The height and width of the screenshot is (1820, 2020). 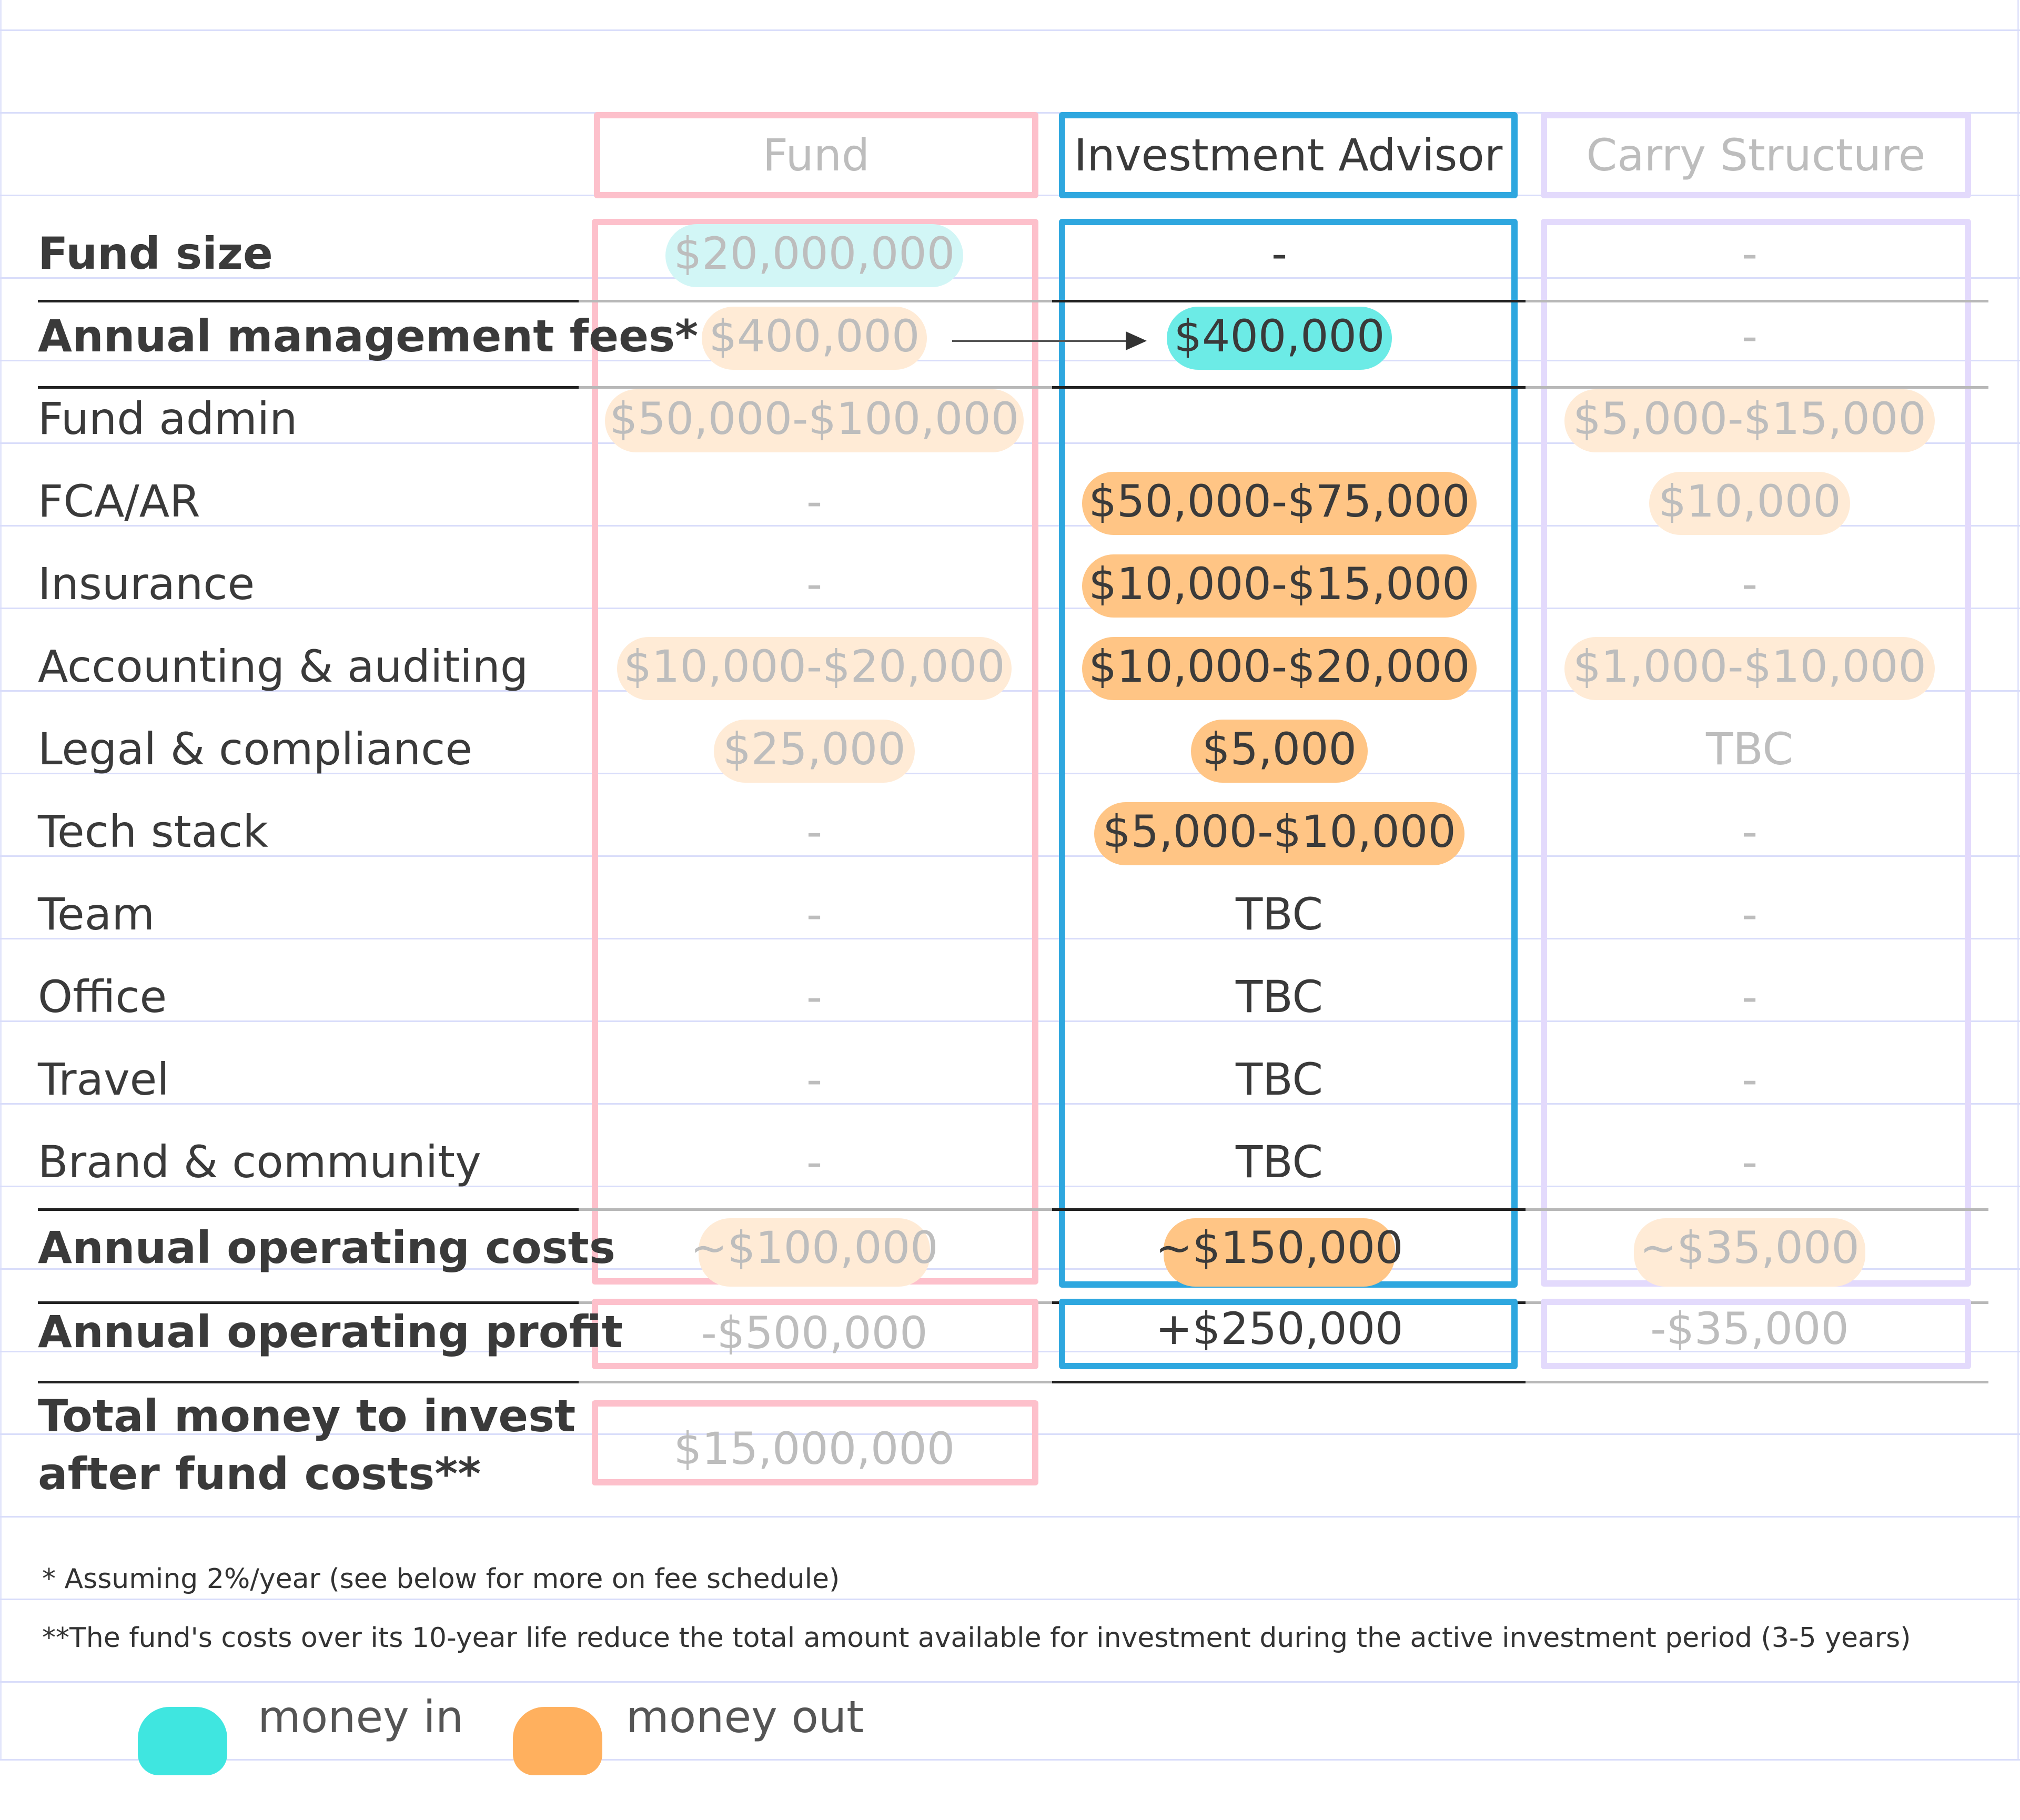 What do you see at coordinates (1279, 336) in the screenshot?
I see `ia-cell: $400,000` at bounding box center [1279, 336].